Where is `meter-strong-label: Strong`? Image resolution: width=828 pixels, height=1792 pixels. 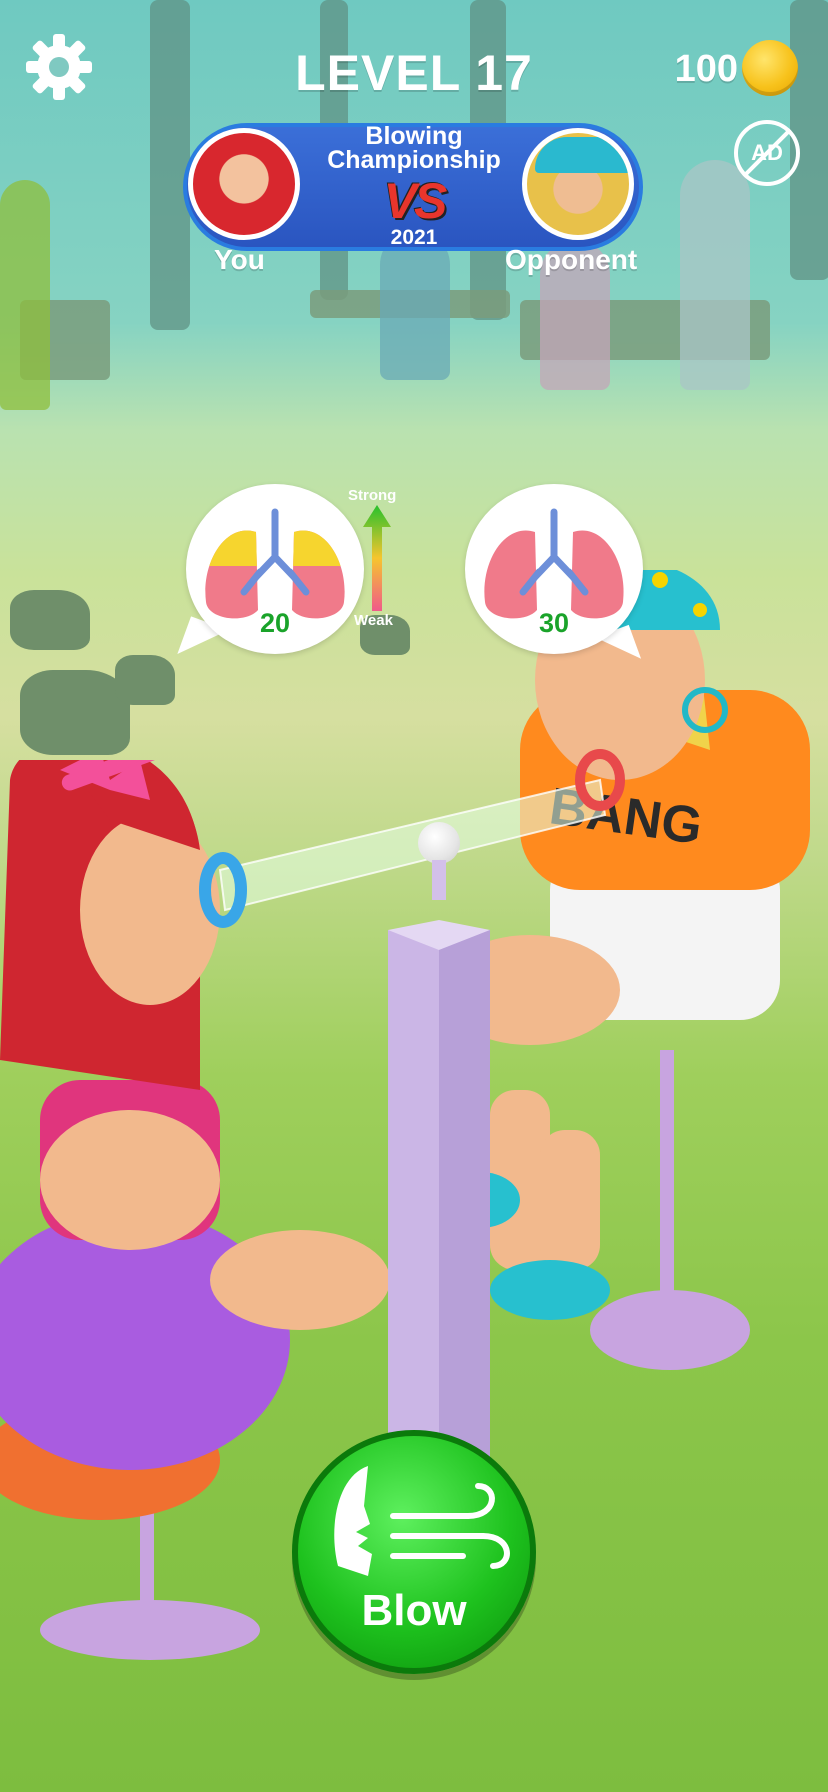 meter-strong-label: Strong is located at coordinates (372, 495).